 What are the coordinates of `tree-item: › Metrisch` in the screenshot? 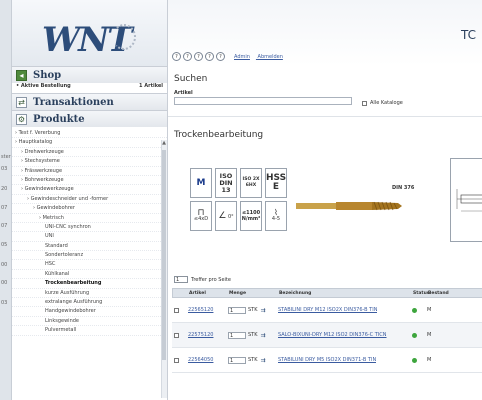 It's located at (89, 218).